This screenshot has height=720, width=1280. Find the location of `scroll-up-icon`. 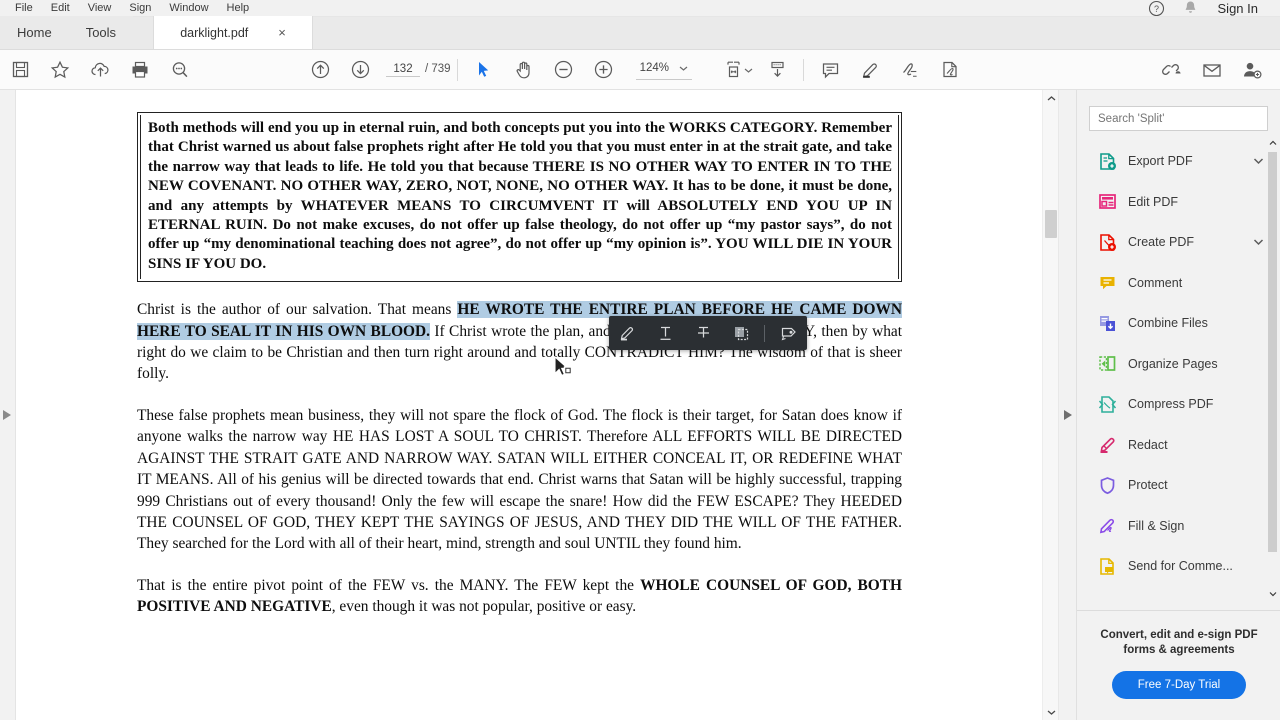

scroll-up-icon is located at coordinates (1051, 98).